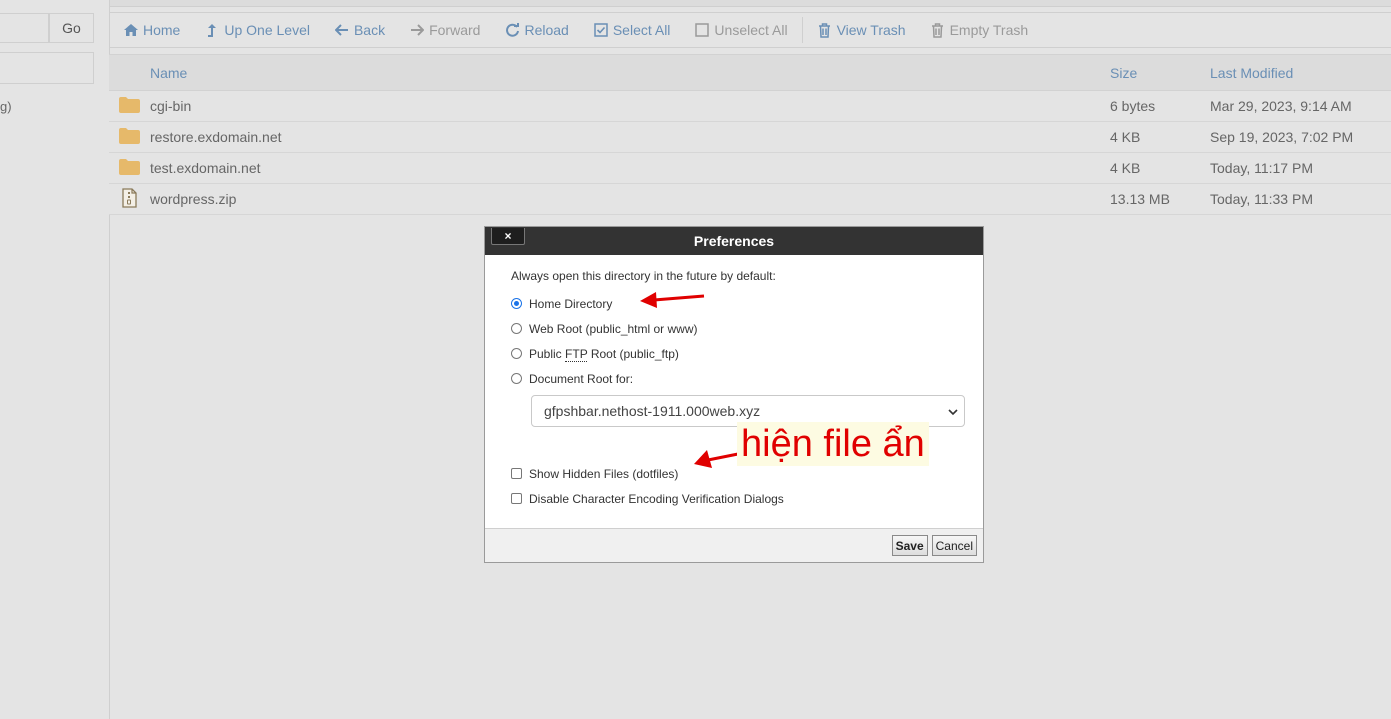 The height and width of the screenshot is (719, 1391). I want to click on file-size: 6 bytes, so click(1133, 106).